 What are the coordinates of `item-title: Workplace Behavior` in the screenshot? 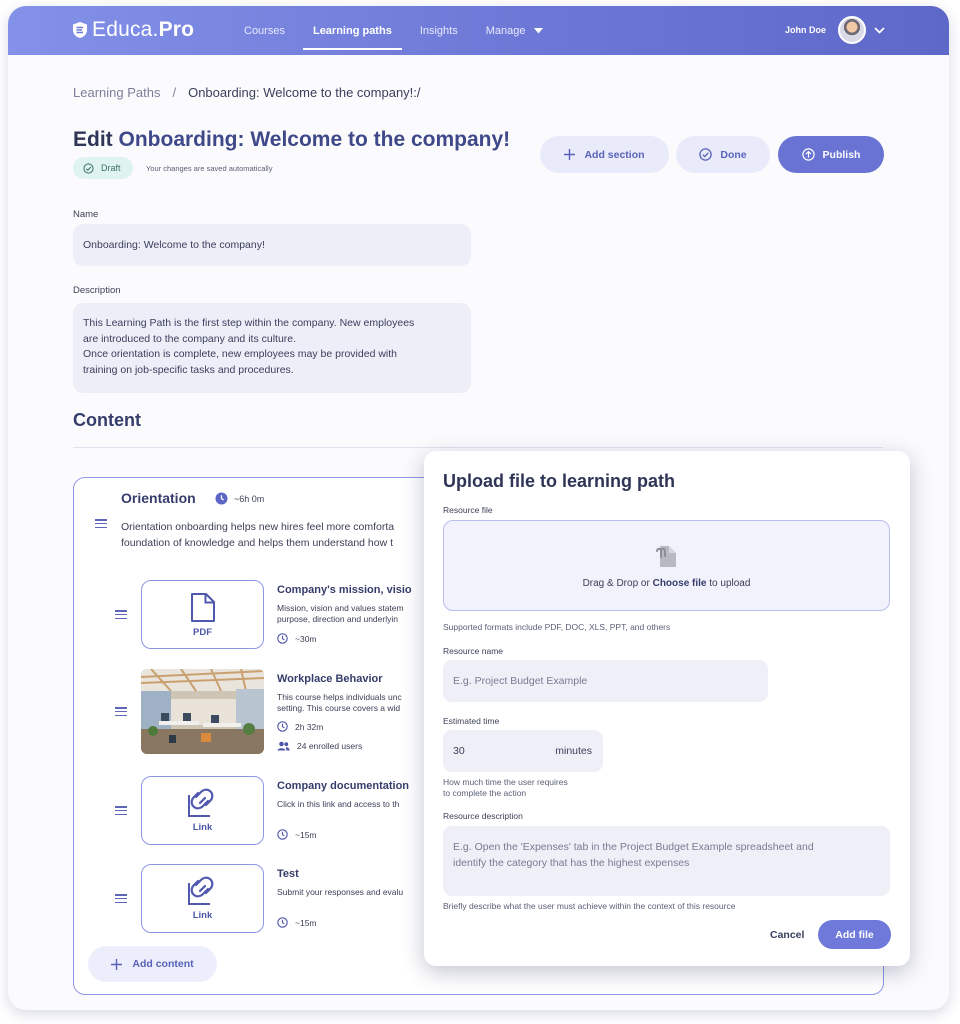 It's located at (351, 679).